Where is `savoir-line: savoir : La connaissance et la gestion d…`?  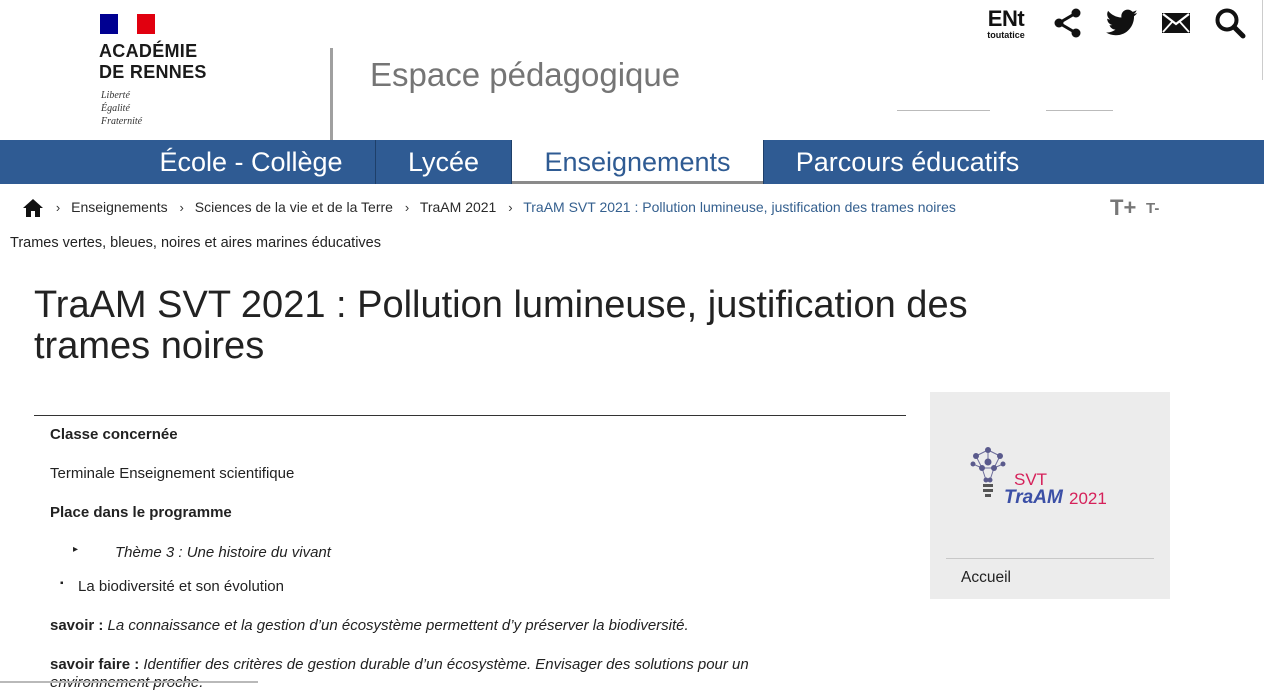 savoir-line: savoir : La connaissance et la gestion d… is located at coordinates (369, 625).